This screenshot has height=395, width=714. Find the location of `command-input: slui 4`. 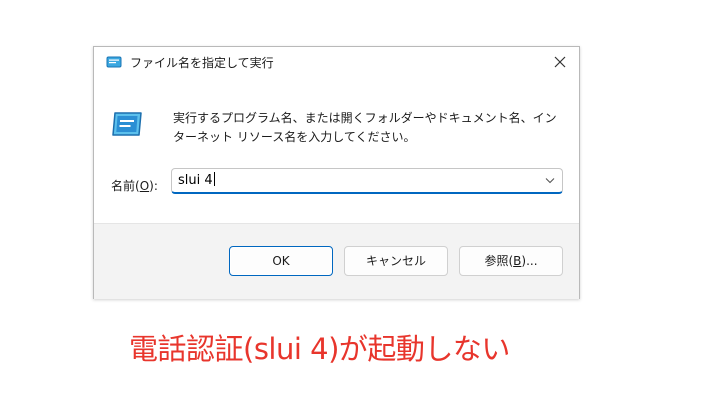

command-input: slui 4 is located at coordinates (196, 180).